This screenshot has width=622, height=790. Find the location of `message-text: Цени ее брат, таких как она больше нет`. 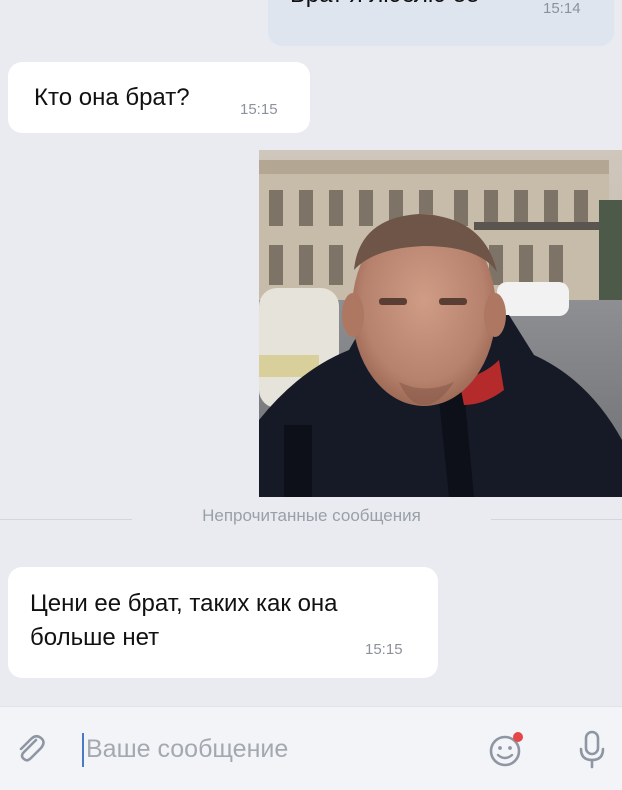

message-text: Цени ее брат, таких как она больше нет is located at coordinates (184, 620).